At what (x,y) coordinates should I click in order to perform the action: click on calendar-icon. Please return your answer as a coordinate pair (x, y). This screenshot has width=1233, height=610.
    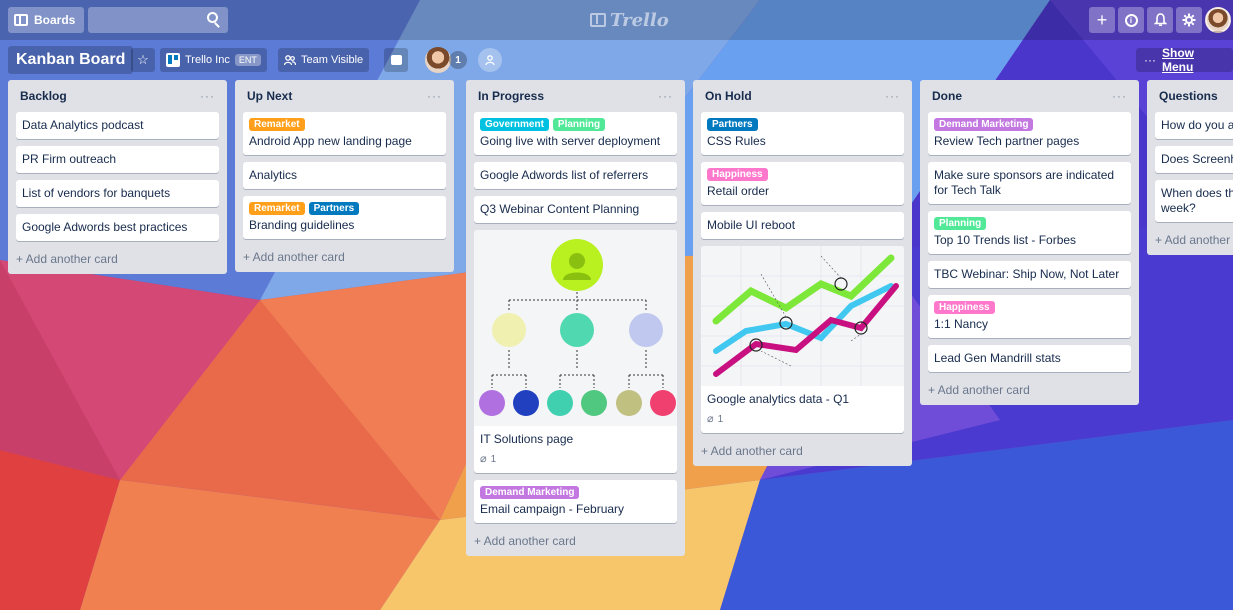
    Looking at the image, I should click on (396, 60).